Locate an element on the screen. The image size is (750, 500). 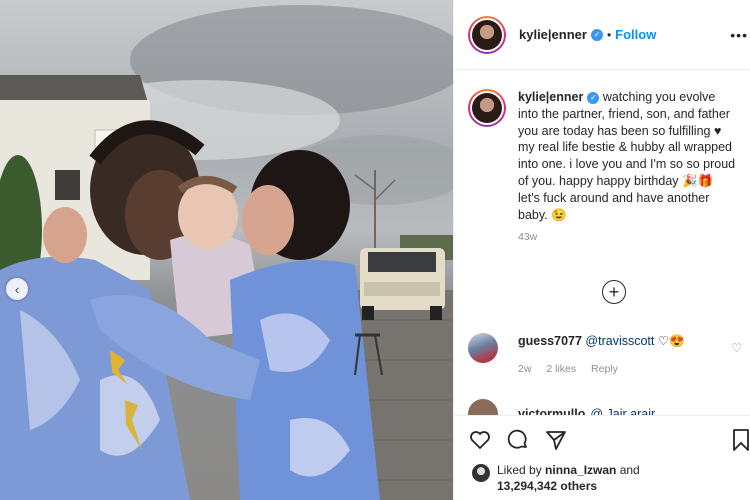
plus-circle-icon: + is located at coordinates (614, 292).